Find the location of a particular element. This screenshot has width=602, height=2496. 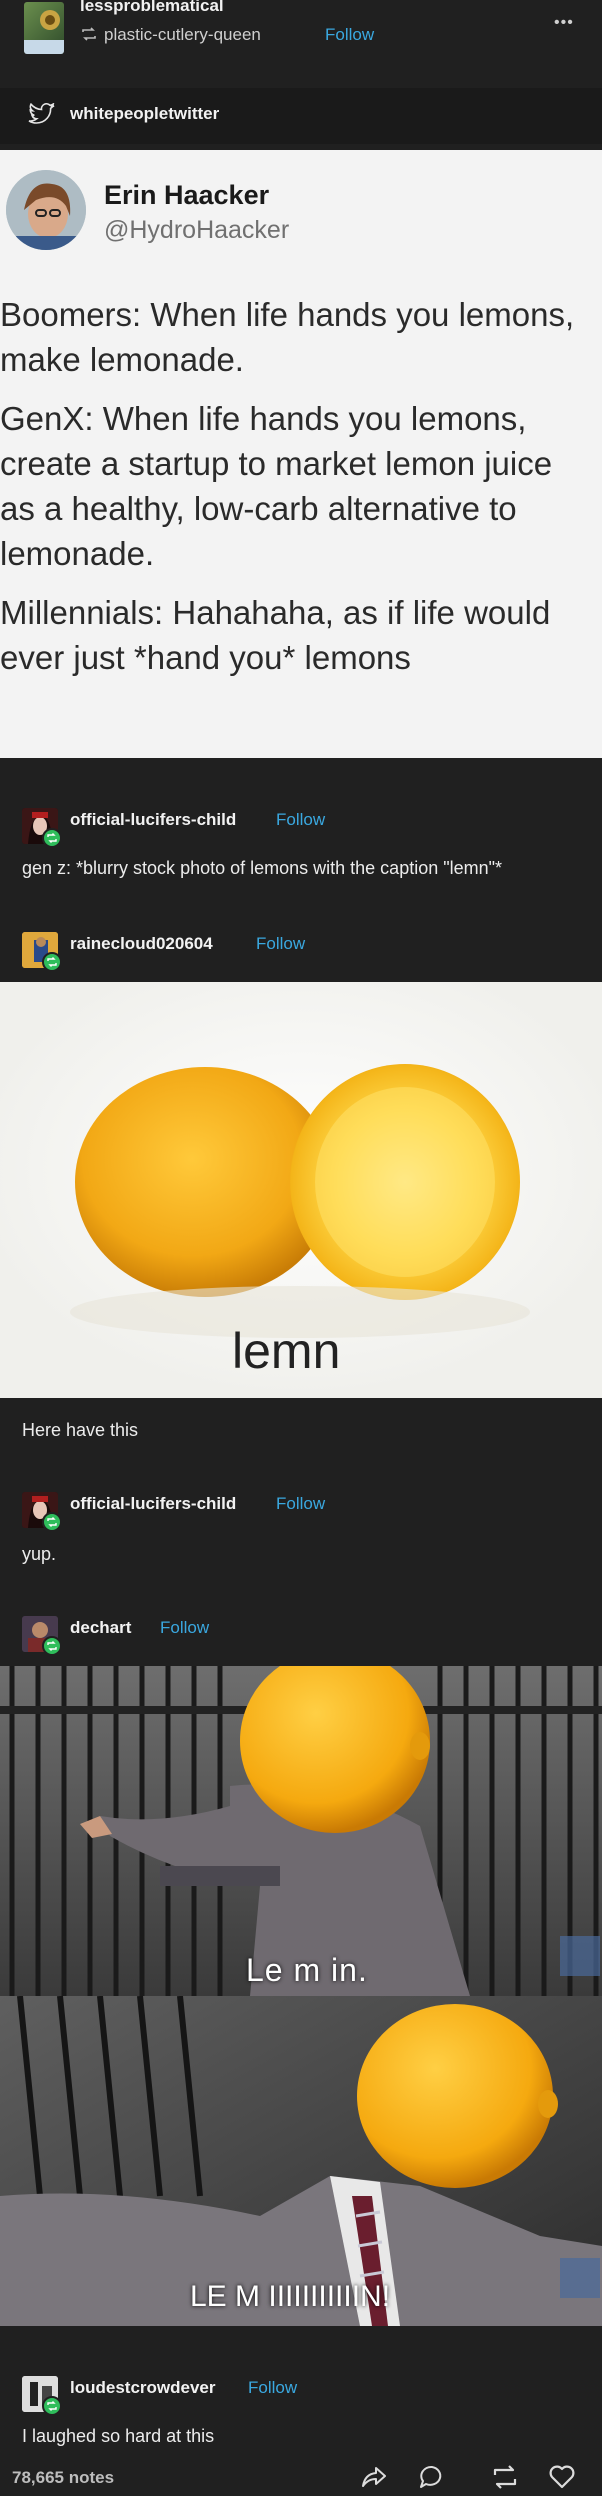

meme-caption-bottom: LE M IIIIIIIIIIIN! is located at coordinates (290, 2296).